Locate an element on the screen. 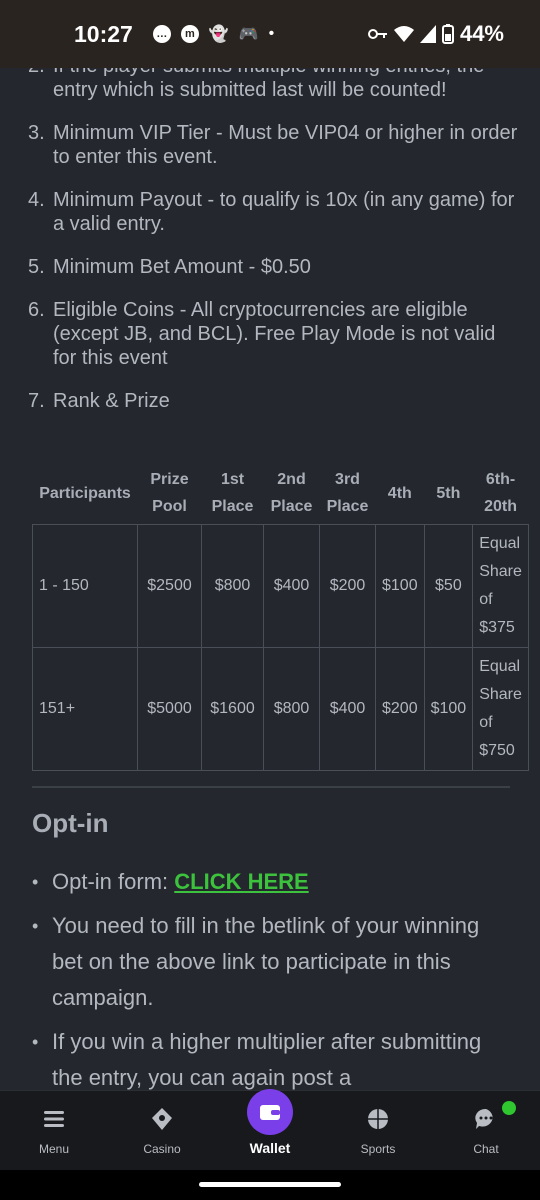 The width and height of the screenshot is (540, 1200). status-time: 10:27 is located at coordinates (103, 33).